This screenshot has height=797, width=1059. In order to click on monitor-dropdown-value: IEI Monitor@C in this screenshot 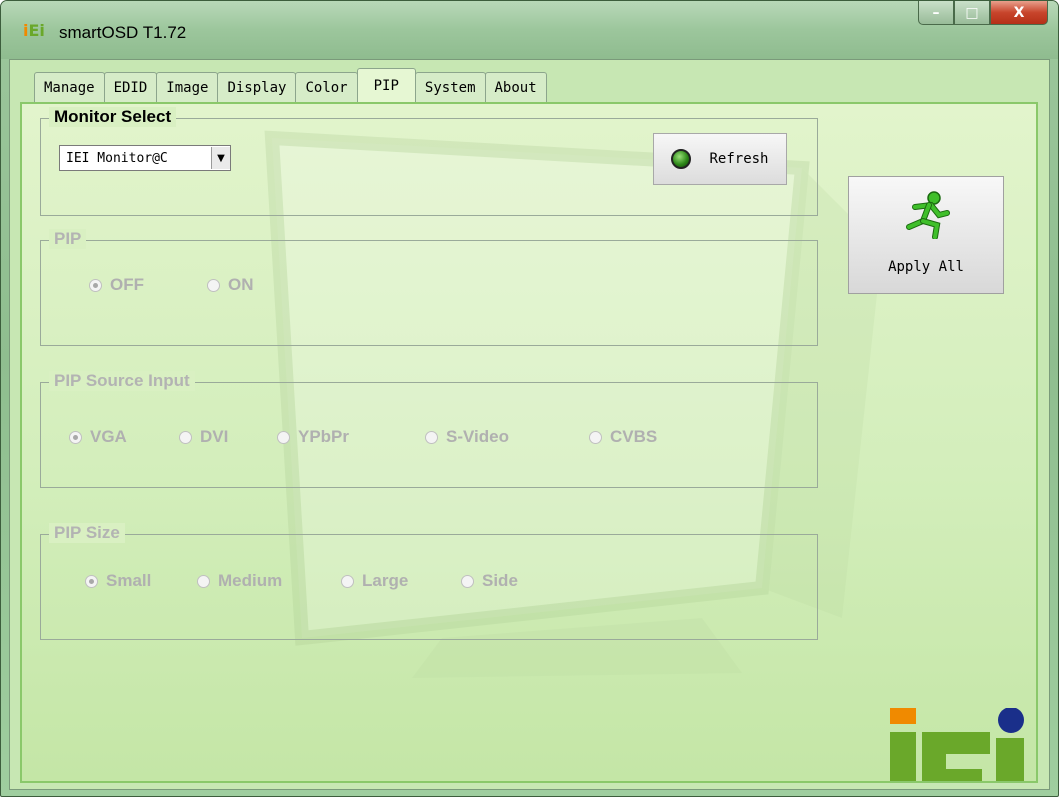, I will do `click(117, 158)`.